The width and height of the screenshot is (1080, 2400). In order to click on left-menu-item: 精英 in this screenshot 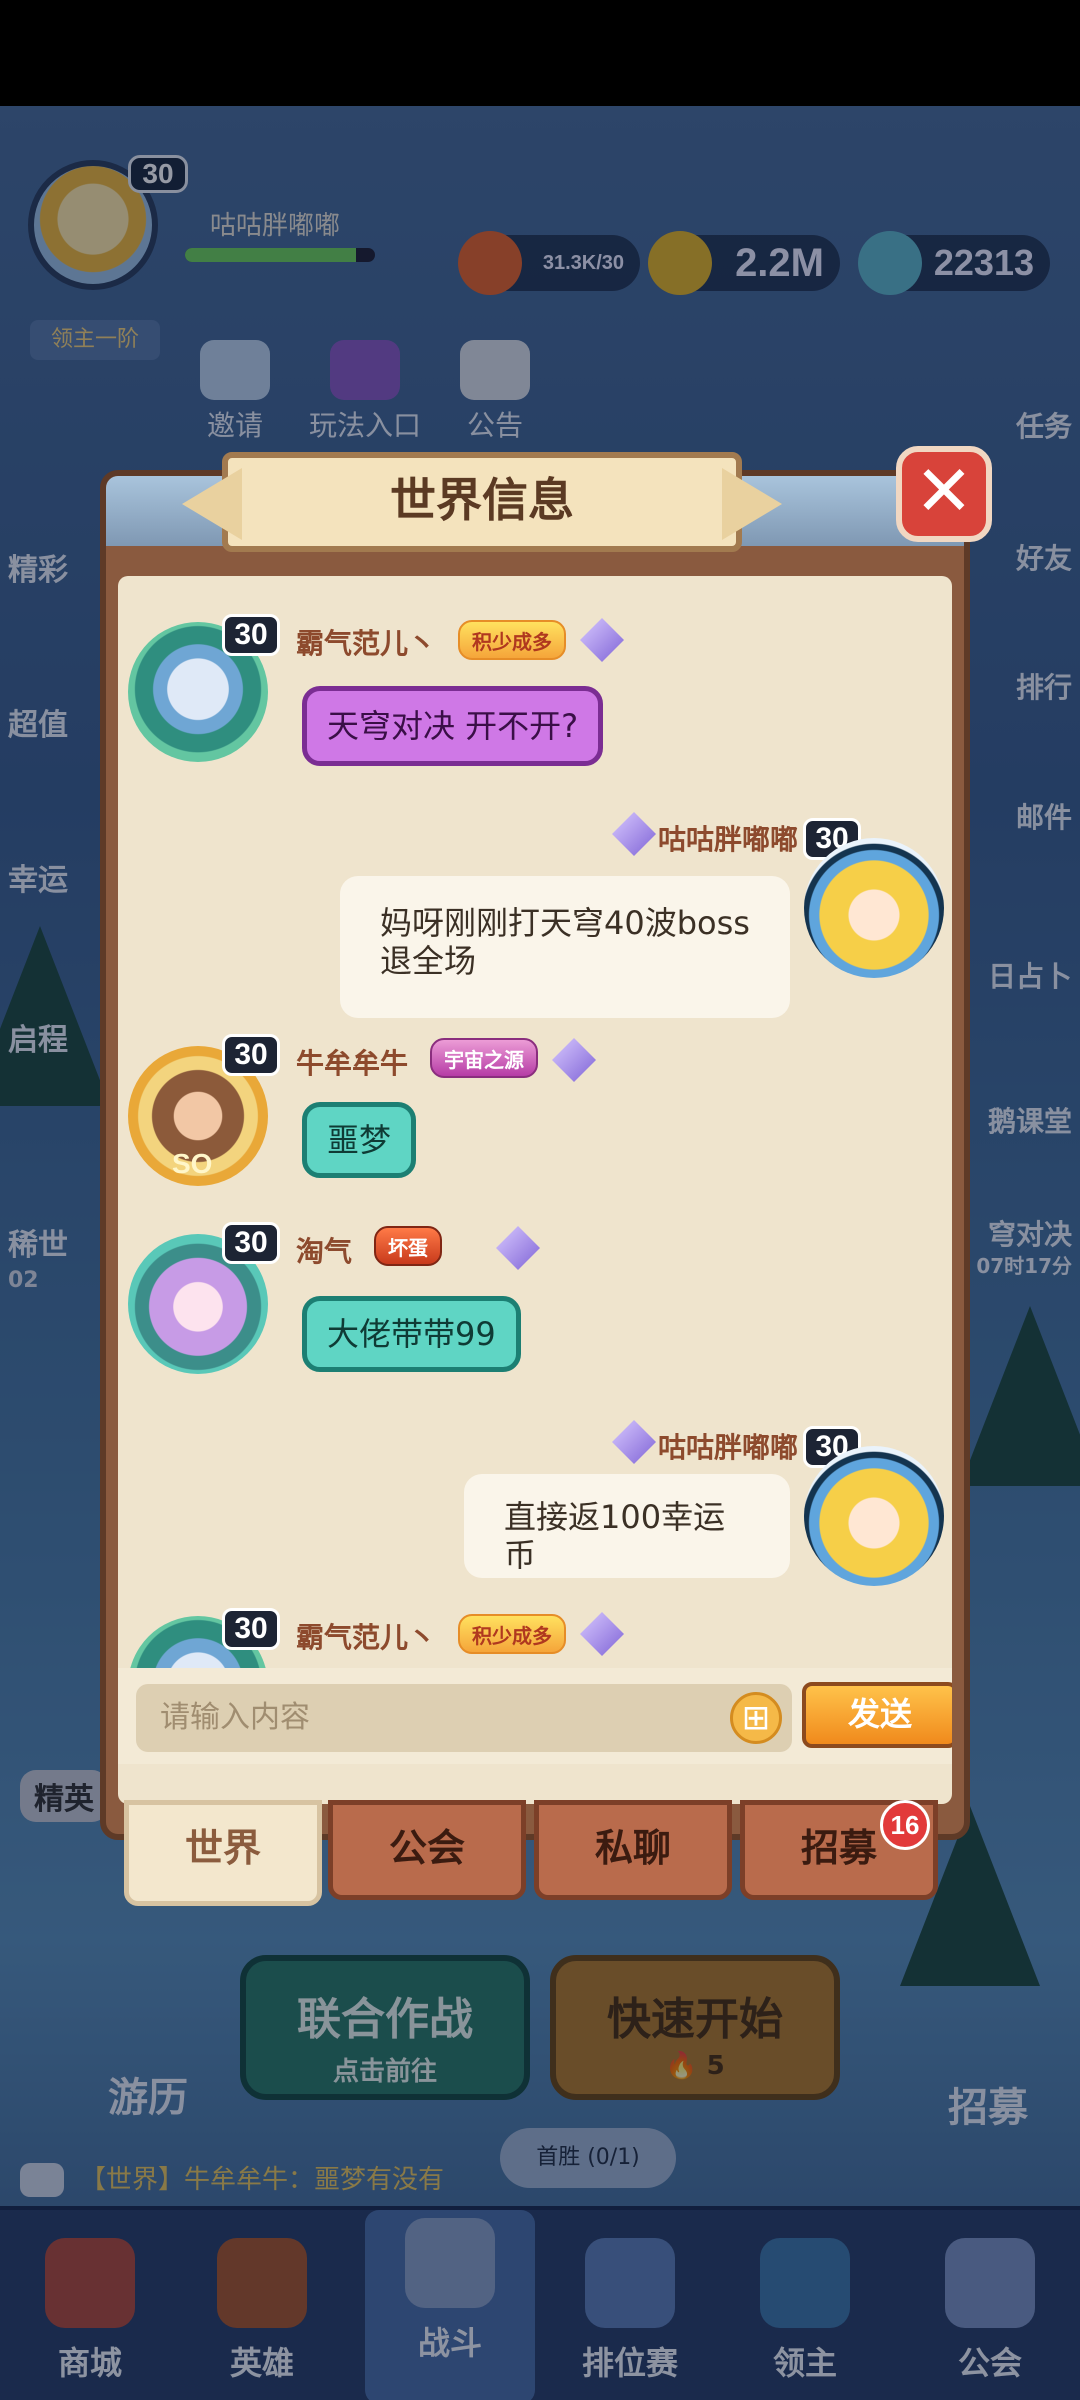, I will do `click(64, 1796)`.